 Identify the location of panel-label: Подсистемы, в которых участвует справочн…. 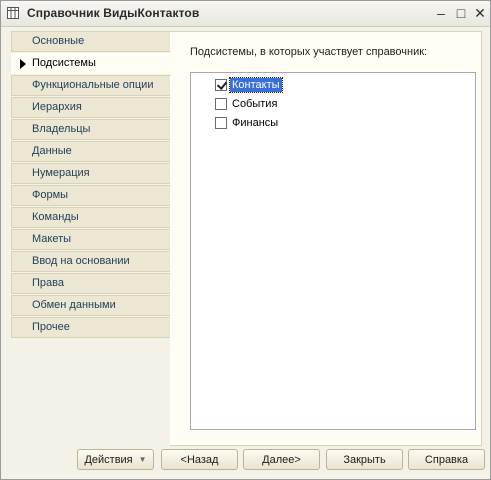
(309, 52).